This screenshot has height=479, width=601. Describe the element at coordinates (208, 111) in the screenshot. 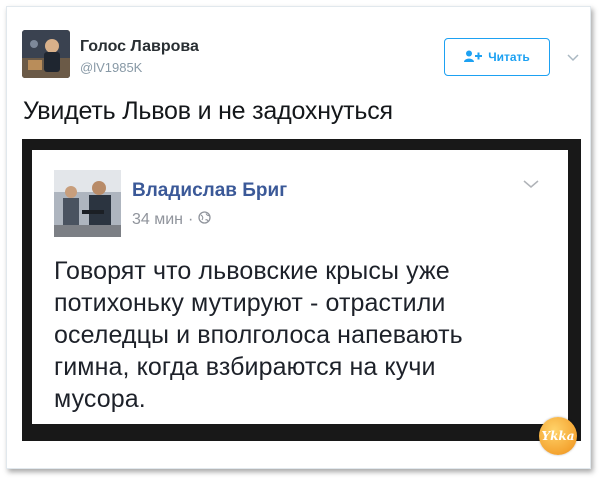

I see `tweet-text: Увидеть Львов и не задохнуться` at that location.